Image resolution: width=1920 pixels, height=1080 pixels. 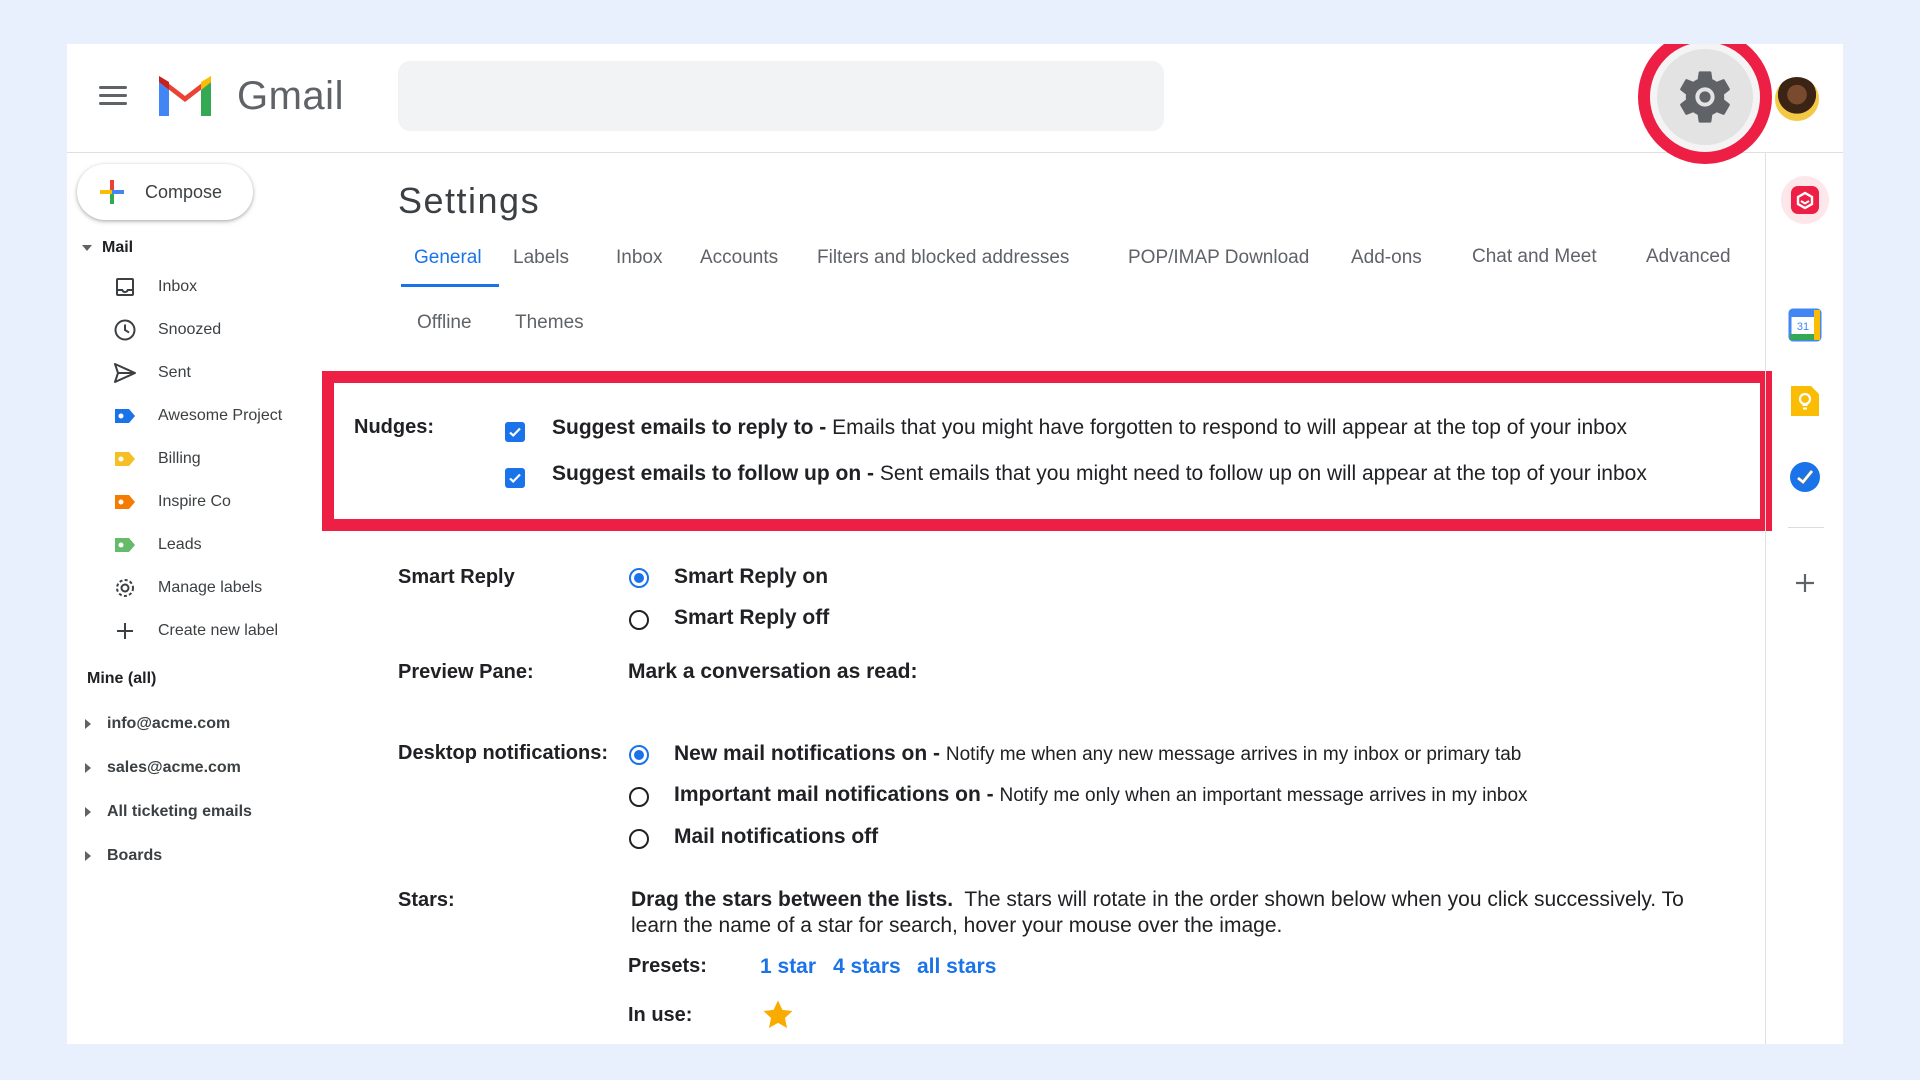 What do you see at coordinates (125, 373) in the screenshot?
I see `send-icon` at bounding box center [125, 373].